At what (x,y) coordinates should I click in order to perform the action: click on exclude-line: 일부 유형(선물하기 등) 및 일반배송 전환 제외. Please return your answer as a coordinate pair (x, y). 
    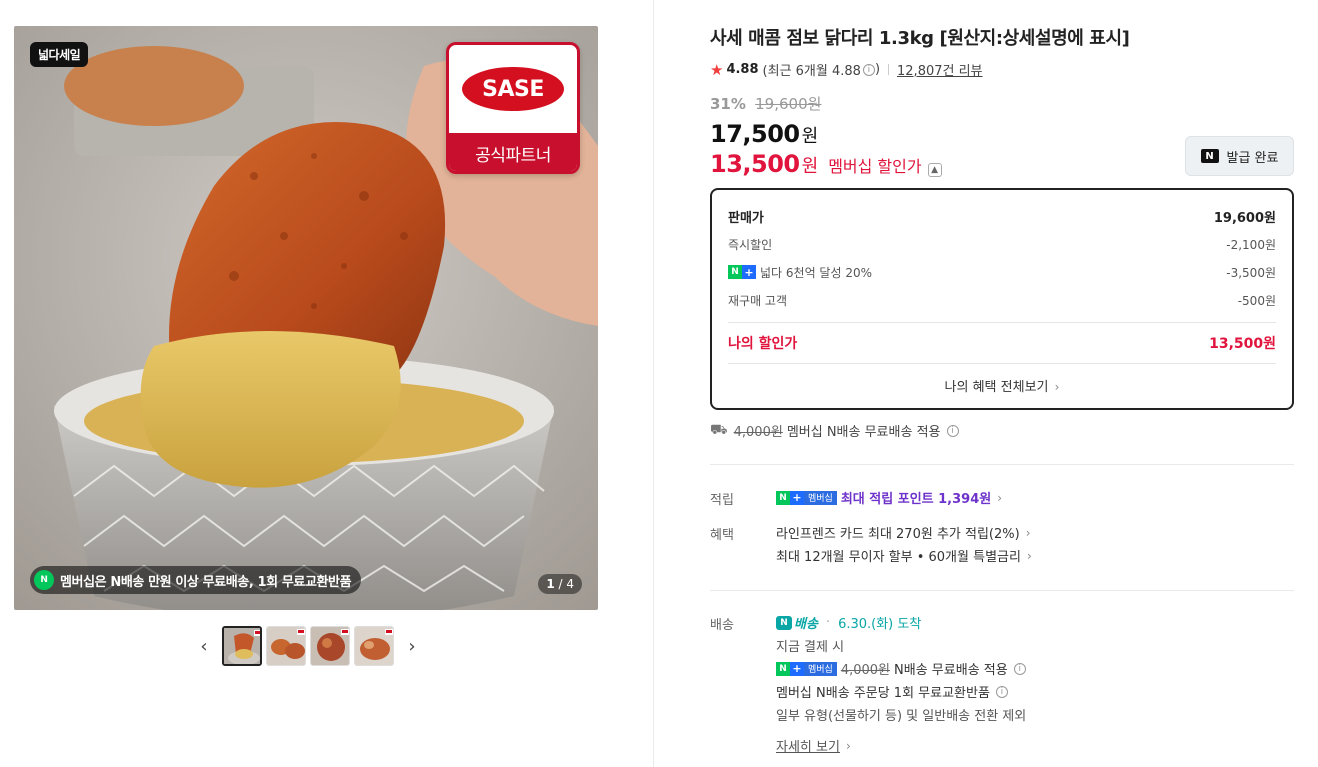
    Looking at the image, I should click on (901, 716).